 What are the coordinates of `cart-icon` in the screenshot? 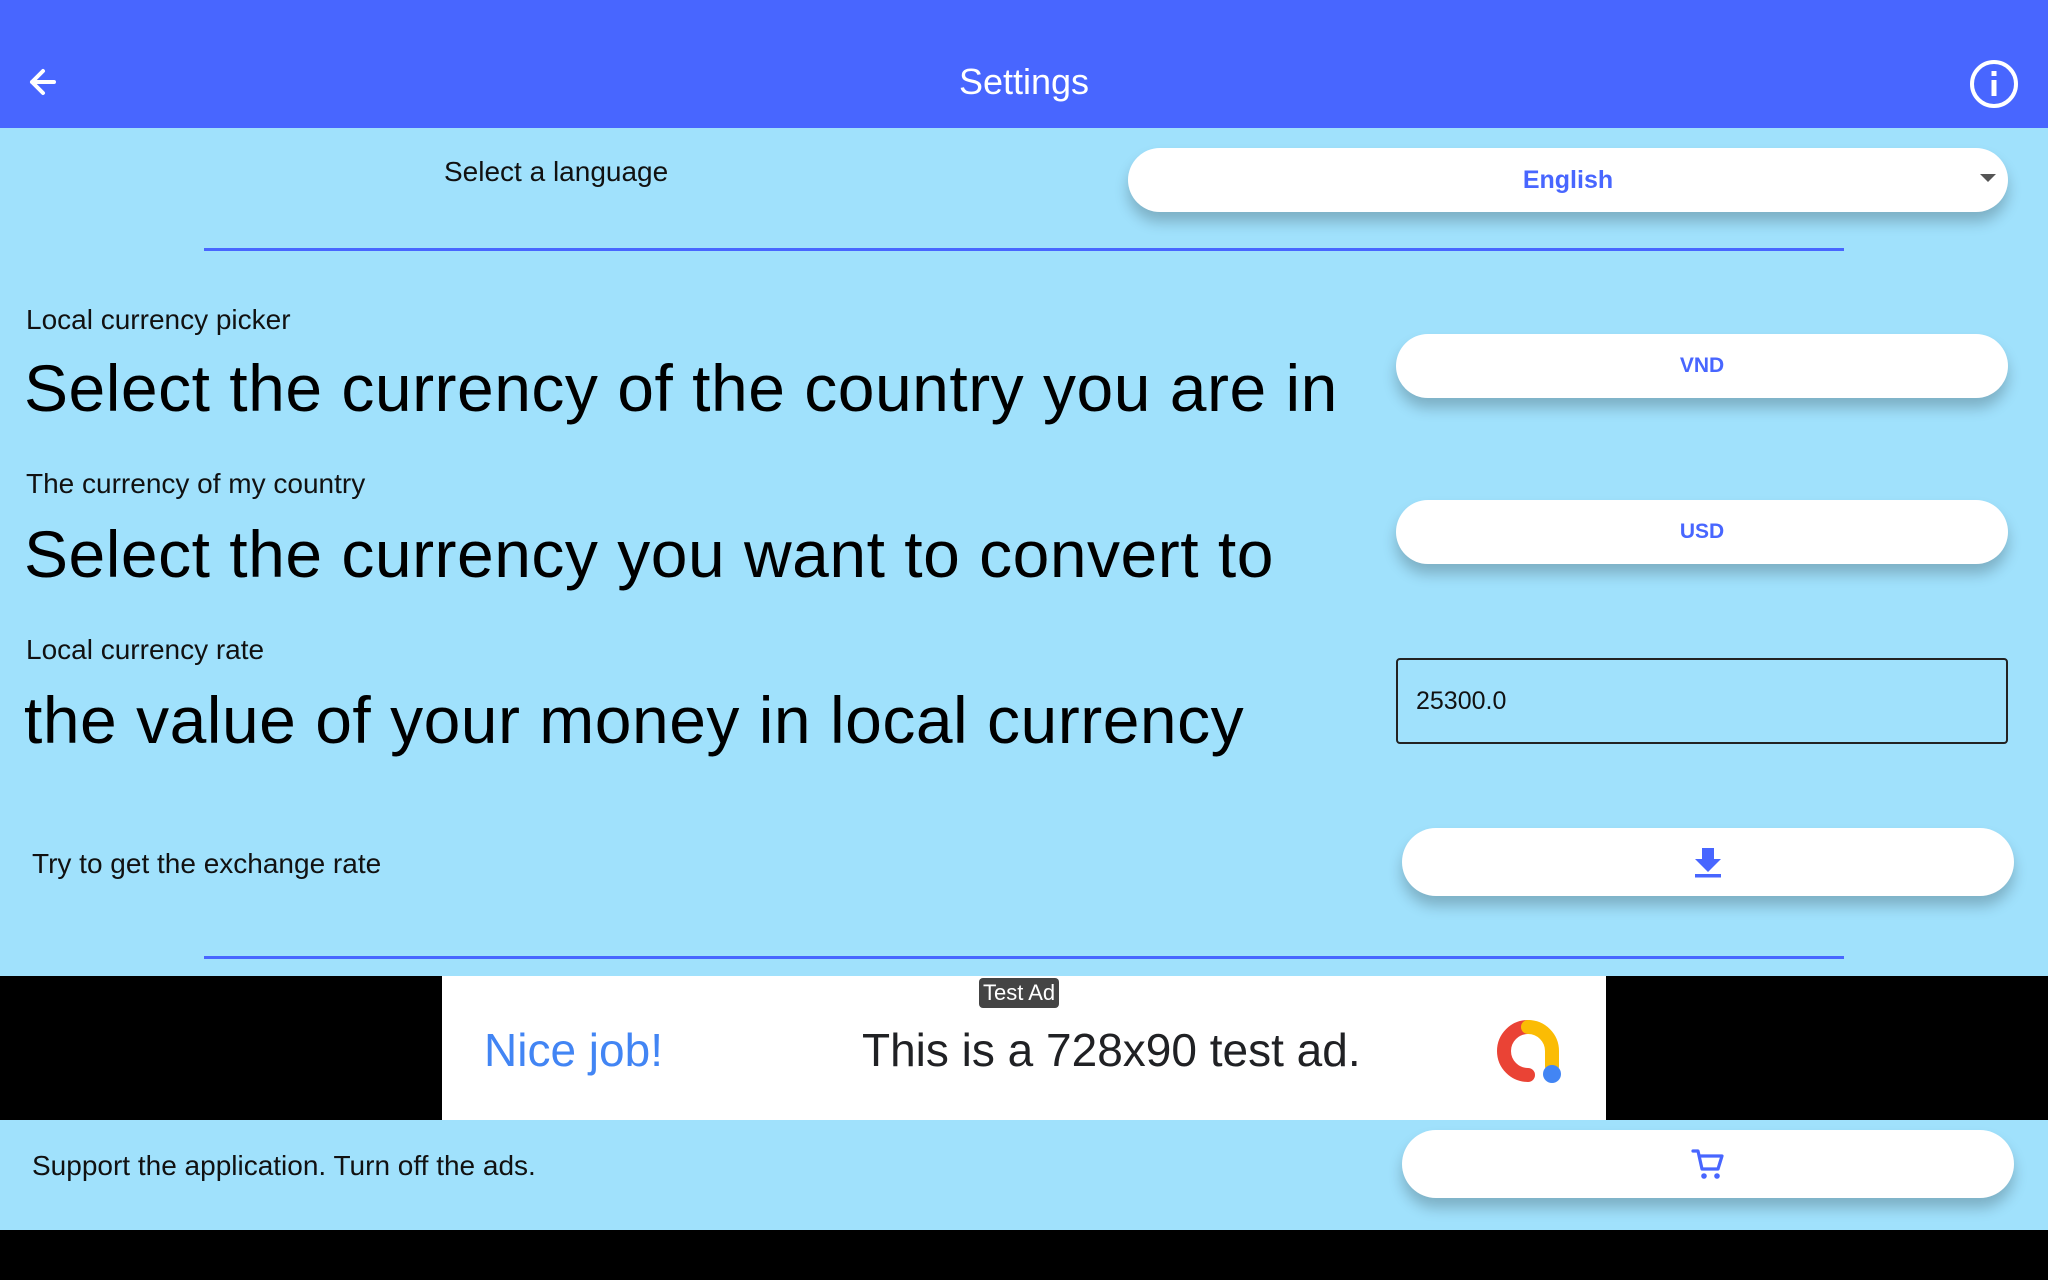 It's located at (1707, 1164).